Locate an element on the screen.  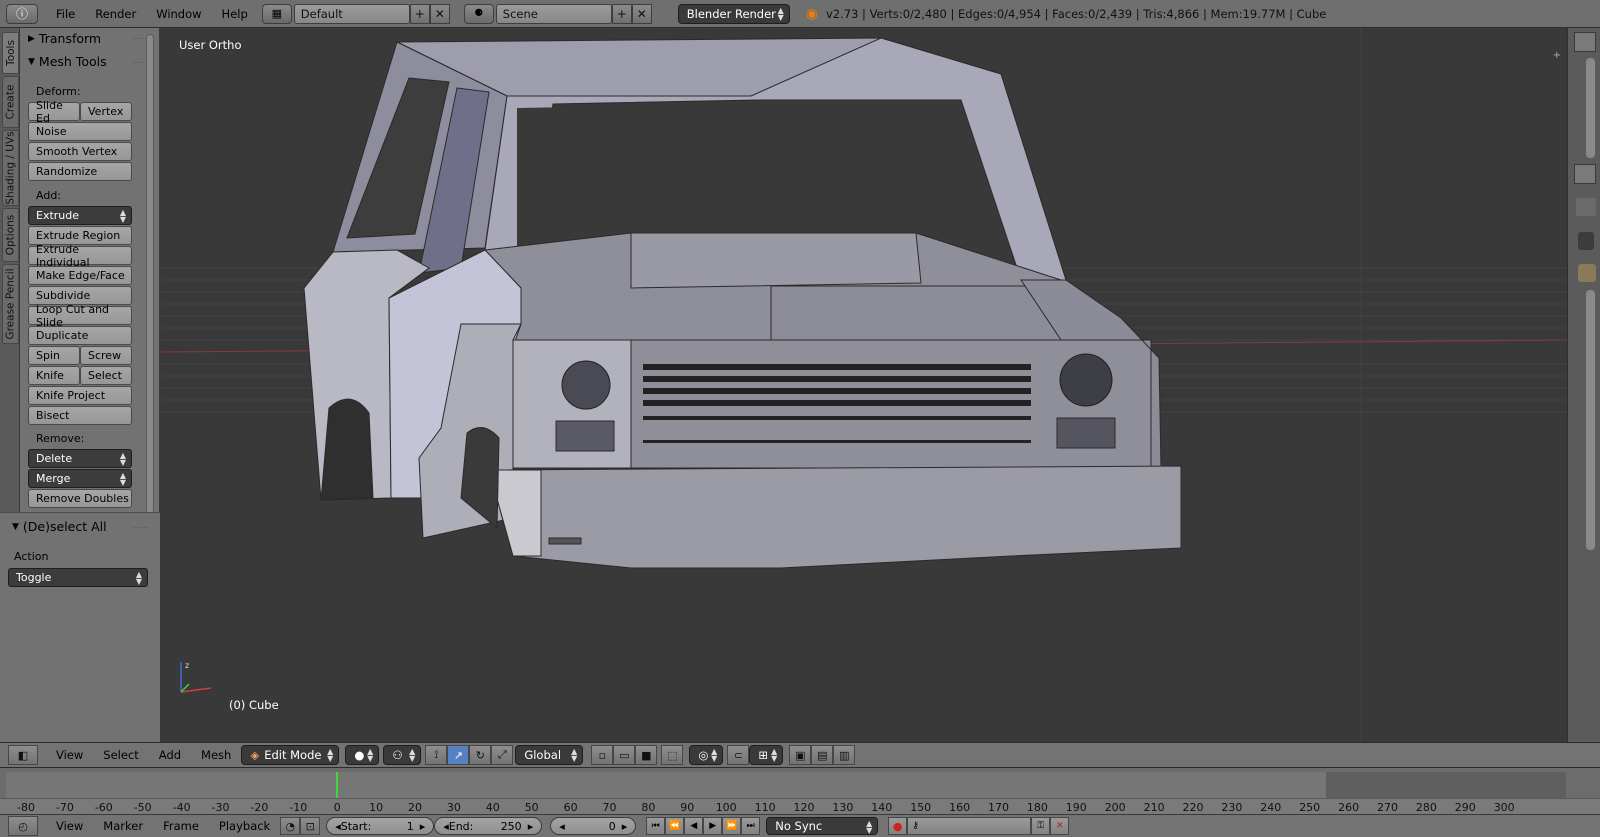
end-frame-field: ◂ End: 250 ▸ is located at coordinates (488, 826).